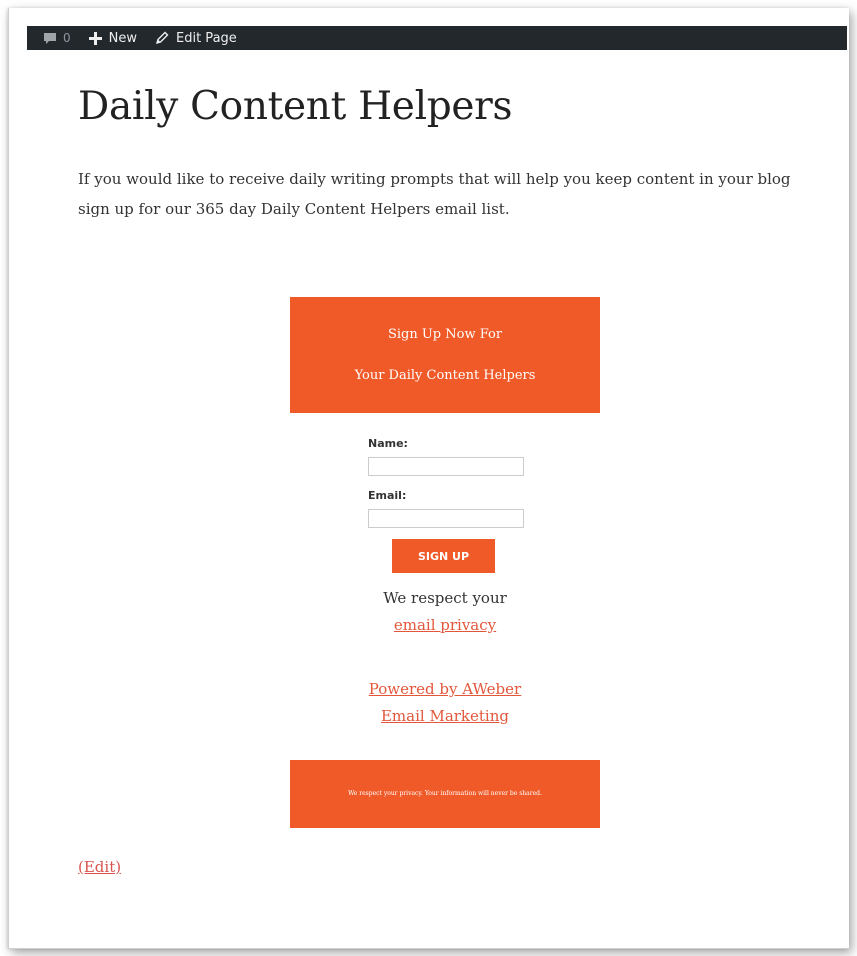  I want to click on powered-by-wrap-2: Email Marketing, so click(445, 716).